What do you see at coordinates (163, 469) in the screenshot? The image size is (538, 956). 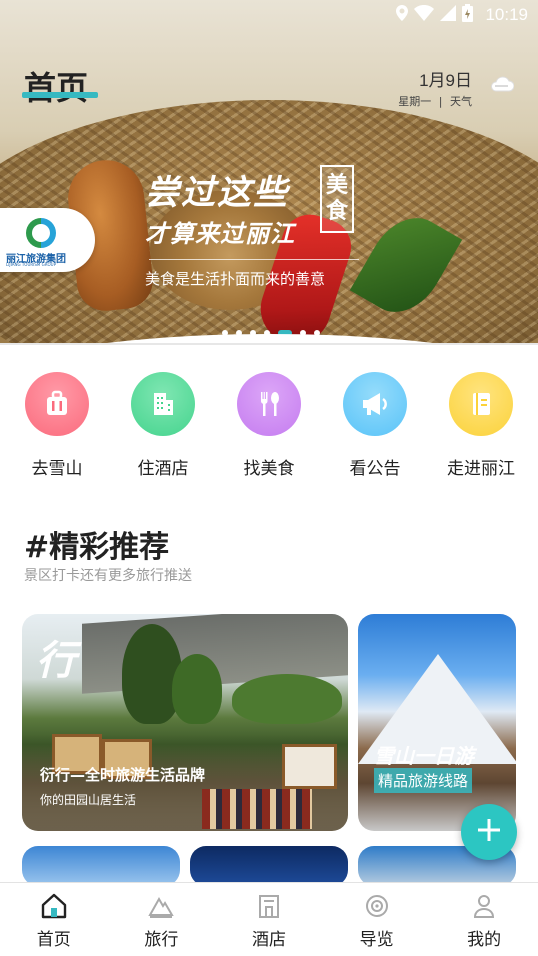 I see `shortcut-label: 住酒店` at bounding box center [163, 469].